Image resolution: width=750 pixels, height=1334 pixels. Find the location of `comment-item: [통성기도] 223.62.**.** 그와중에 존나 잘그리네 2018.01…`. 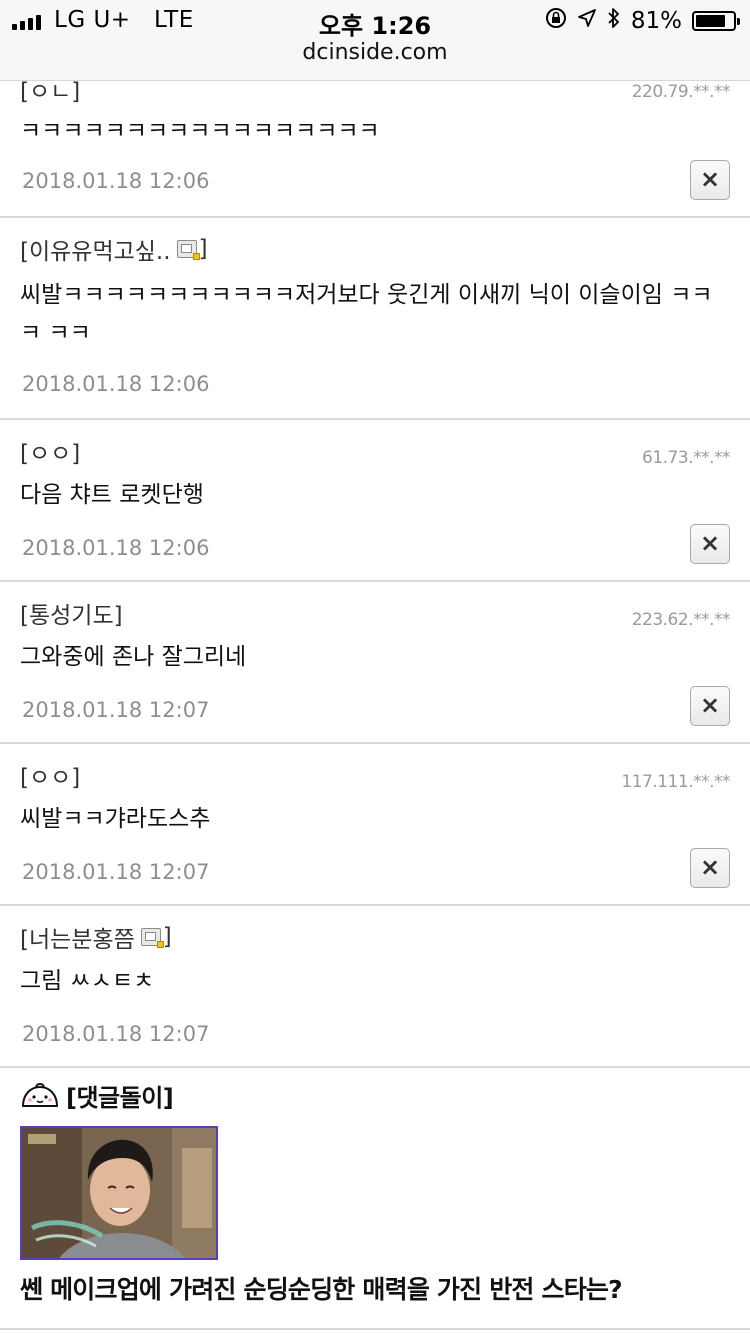

comment-item: [통성기도] 223.62.**.** 그와중에 존나 잘그리네 2018.01… is located at coordinates (375, 663).